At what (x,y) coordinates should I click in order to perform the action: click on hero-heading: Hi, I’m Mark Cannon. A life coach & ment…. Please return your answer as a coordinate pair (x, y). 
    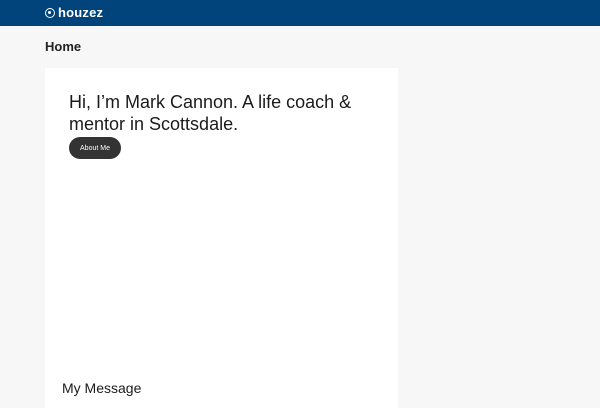
    Looking at the image, I should click on (210, 113).